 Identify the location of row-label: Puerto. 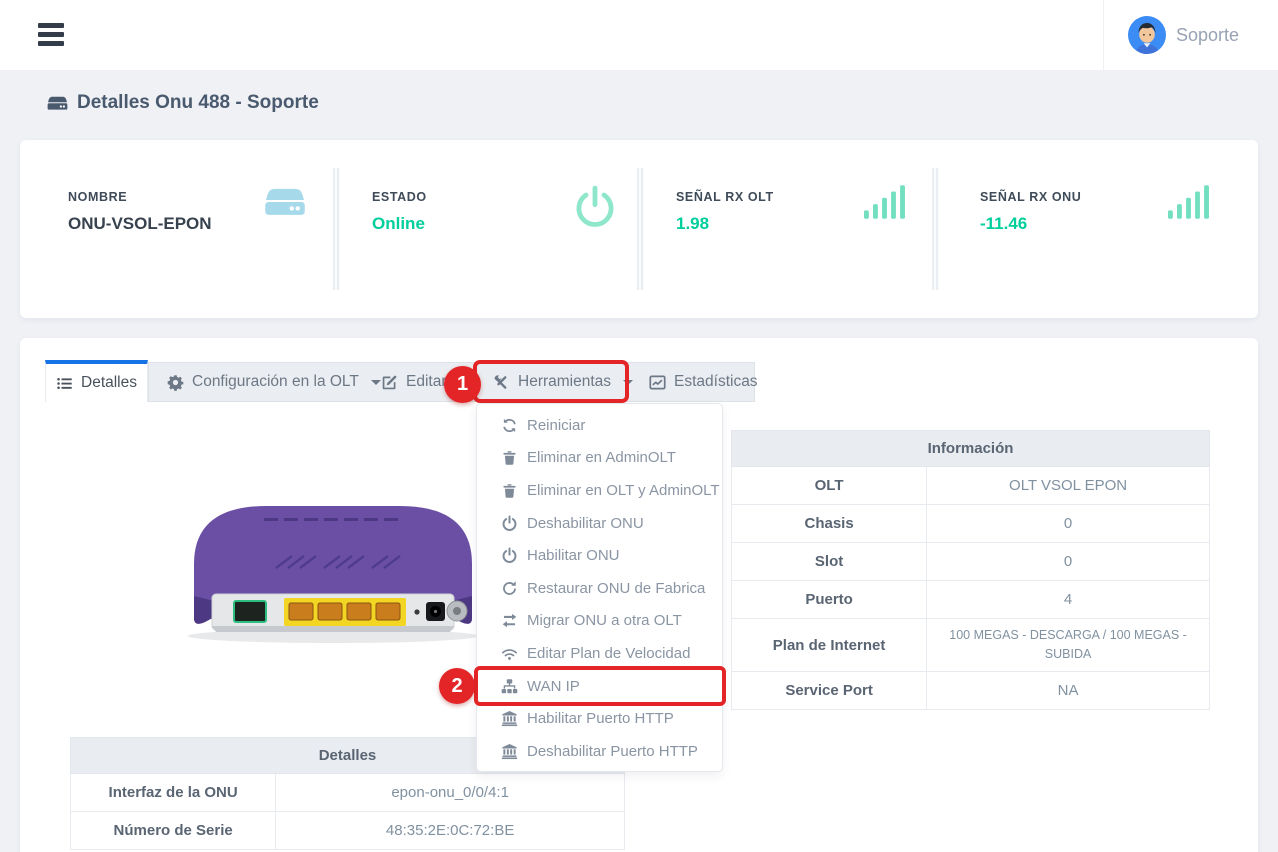
(830, 599).